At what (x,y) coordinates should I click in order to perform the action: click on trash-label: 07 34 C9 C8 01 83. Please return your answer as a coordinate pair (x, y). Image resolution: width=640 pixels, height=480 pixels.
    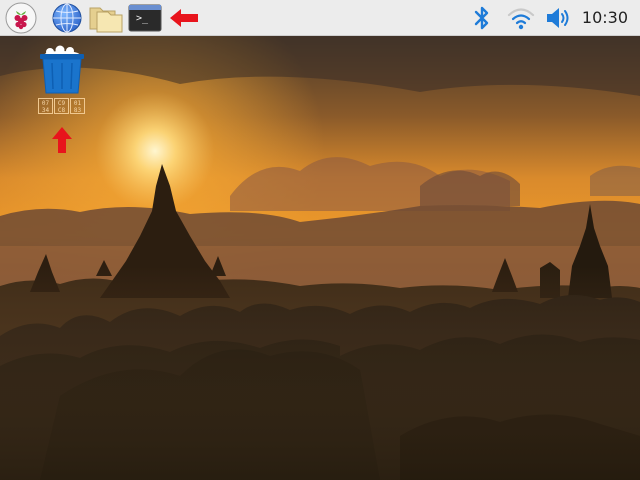
    Looking at the image, I should click on (64, 107).